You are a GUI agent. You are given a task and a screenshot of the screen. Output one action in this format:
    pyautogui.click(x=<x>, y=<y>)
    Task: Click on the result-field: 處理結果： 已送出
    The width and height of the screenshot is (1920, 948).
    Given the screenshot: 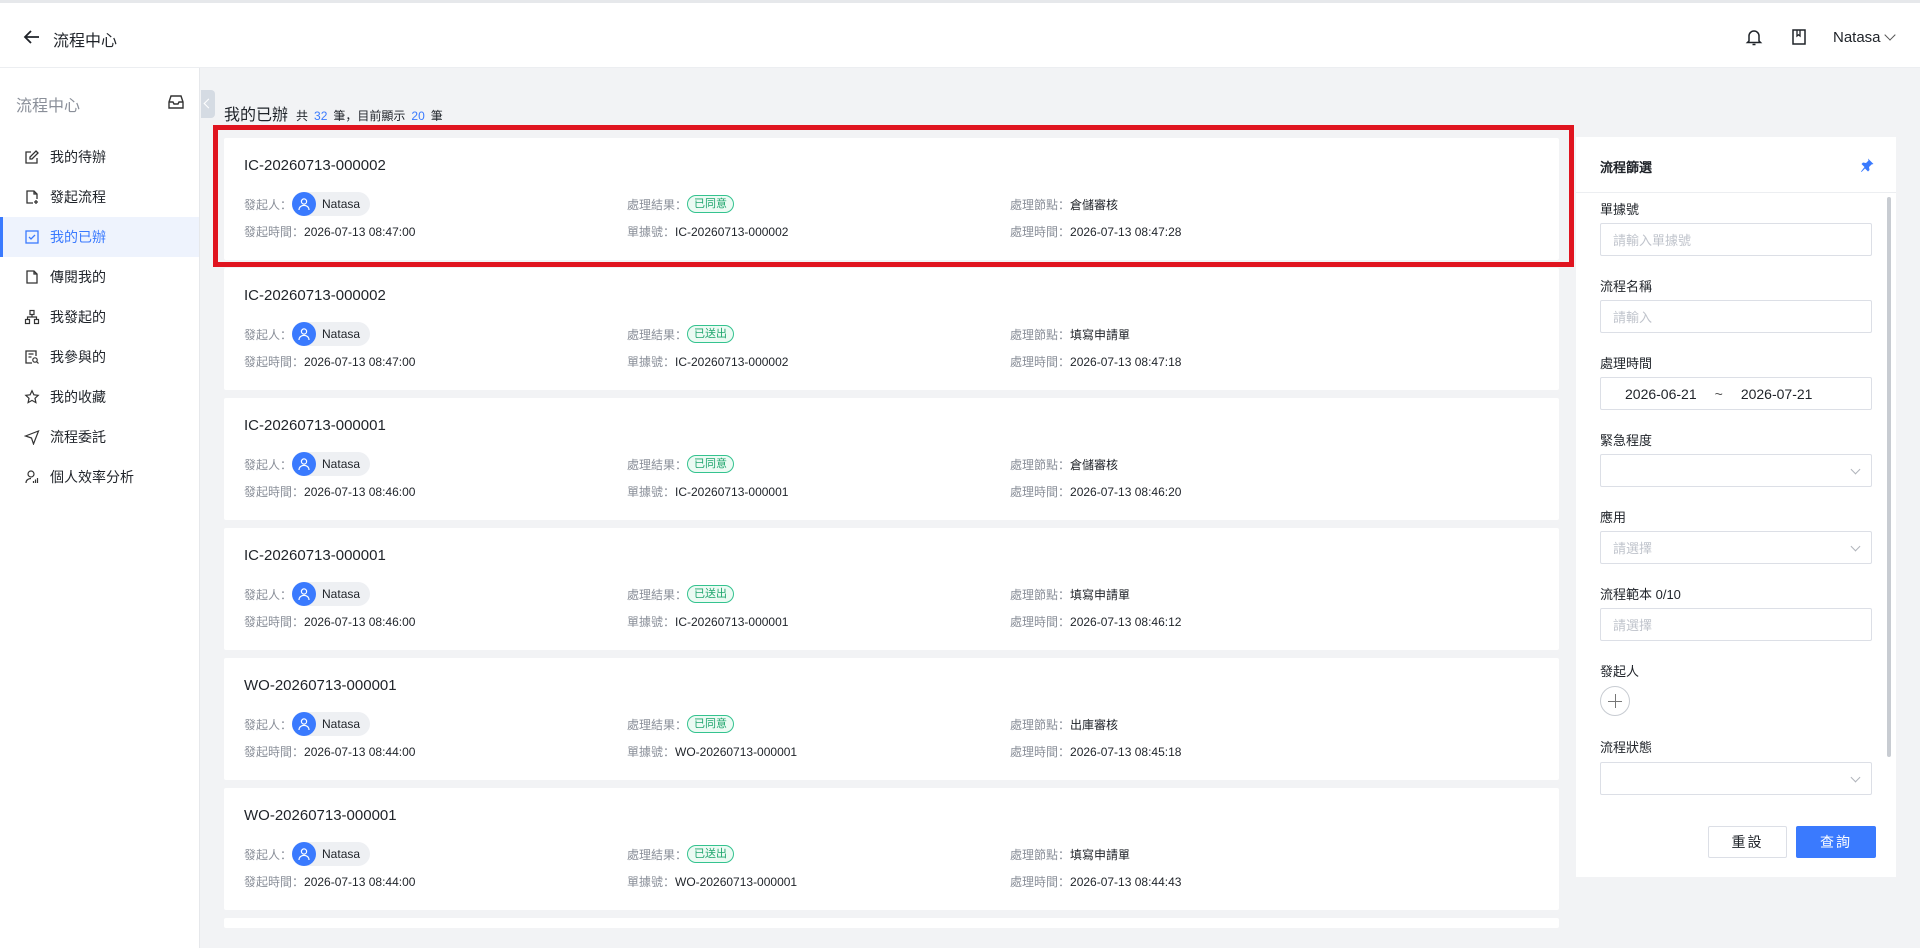 What is the action you would take?
    pyautogui.click(x=681, y=334)
    